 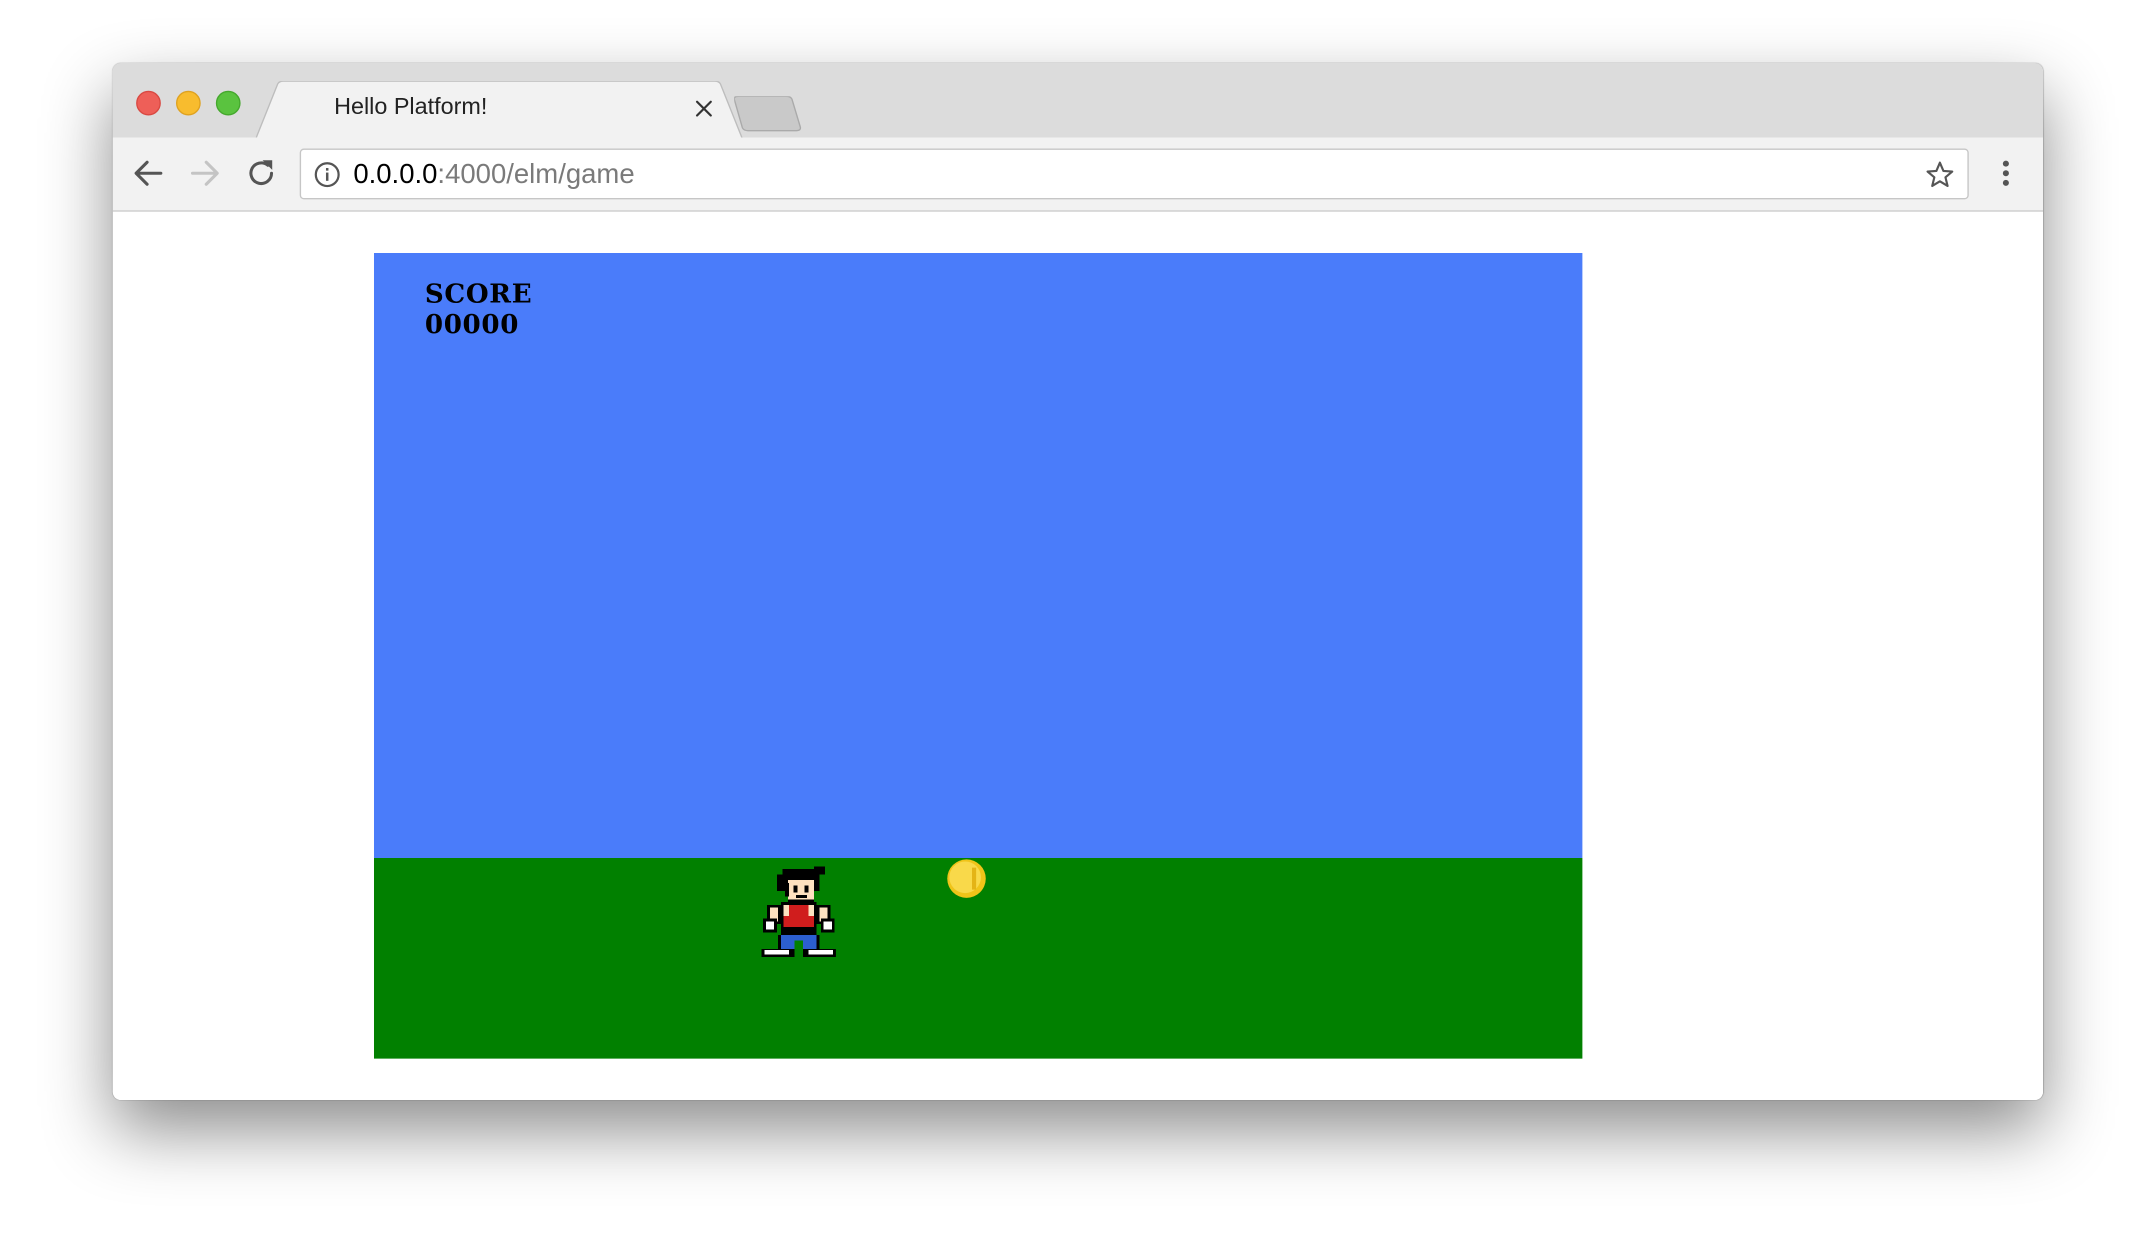 I want to click on window-close-button, so click(x=148, y=103).